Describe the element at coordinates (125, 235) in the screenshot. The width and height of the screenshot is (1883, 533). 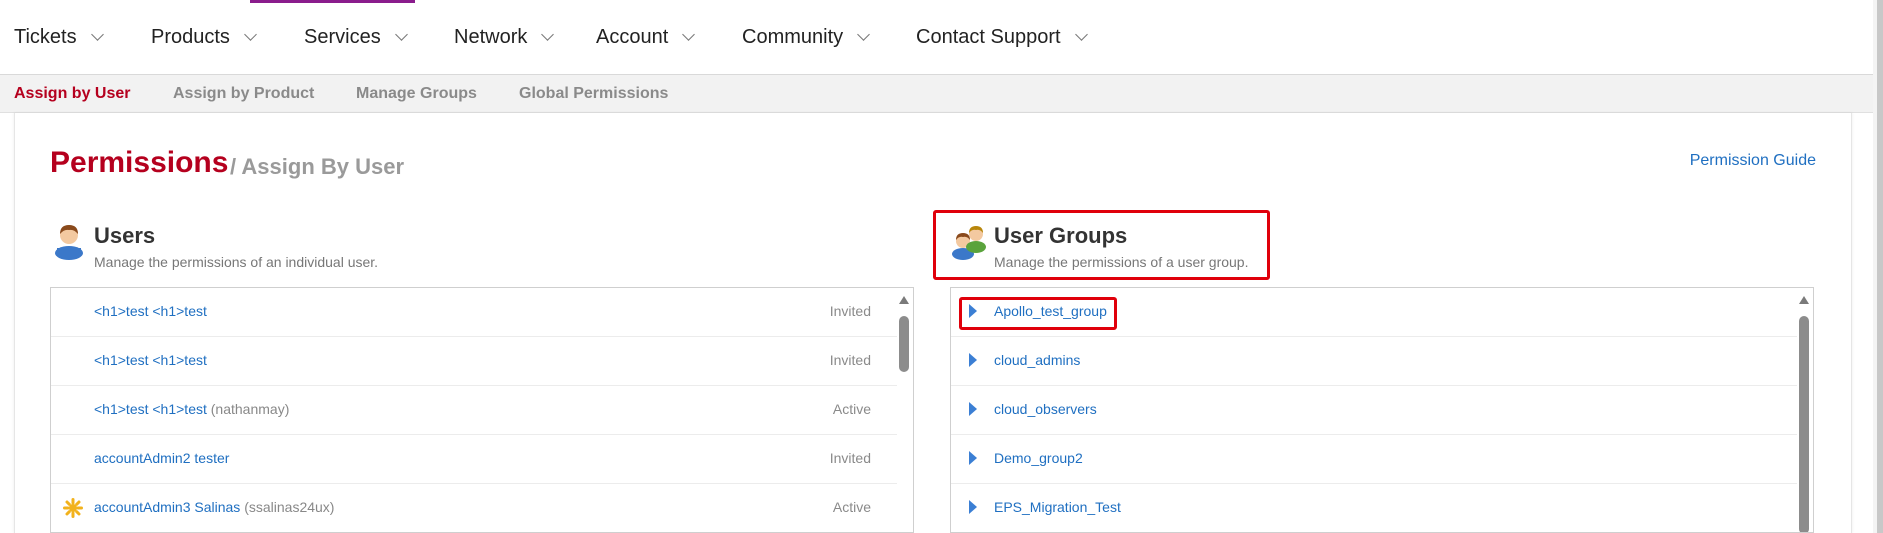
I see `users-section-title: Users` at that location.